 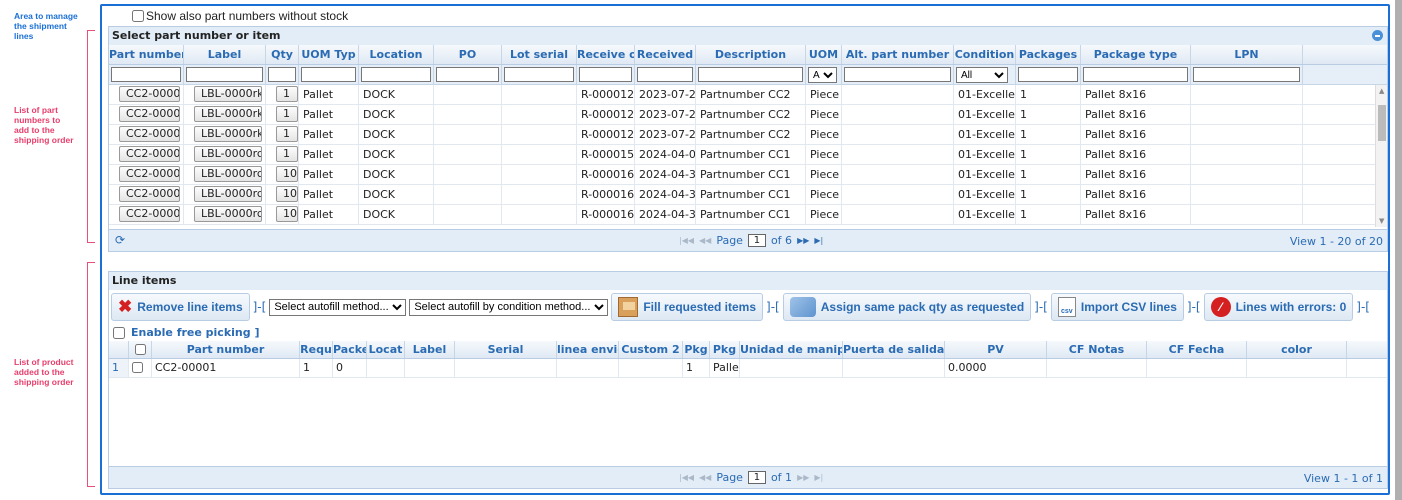 I want to click on fill-requested-button: Fill requested items, so click(x=687, y=307).